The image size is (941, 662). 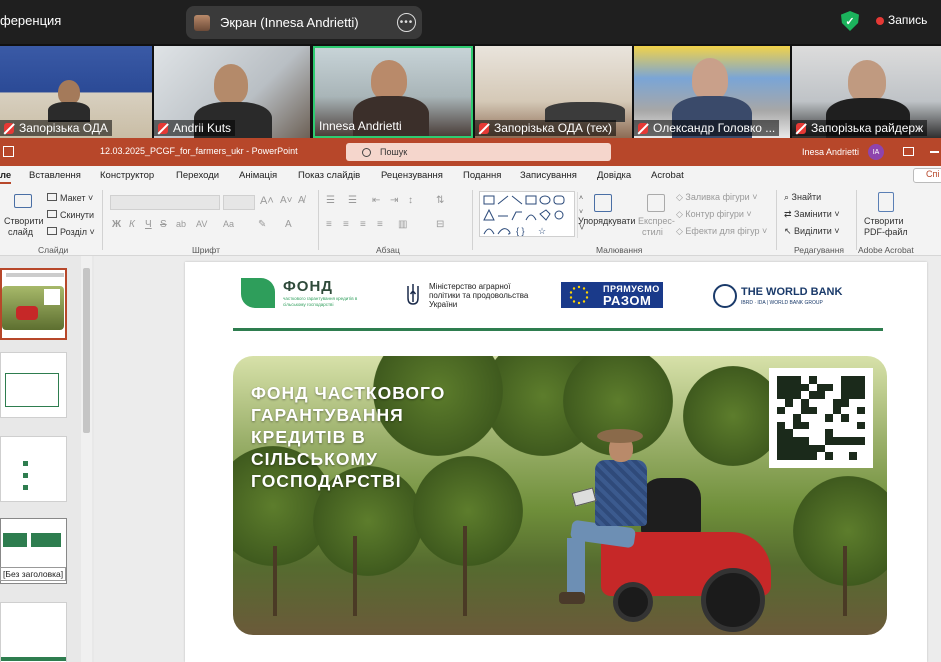 I want to click on security-shield-icon: ✓, so click(x=850, y=21).